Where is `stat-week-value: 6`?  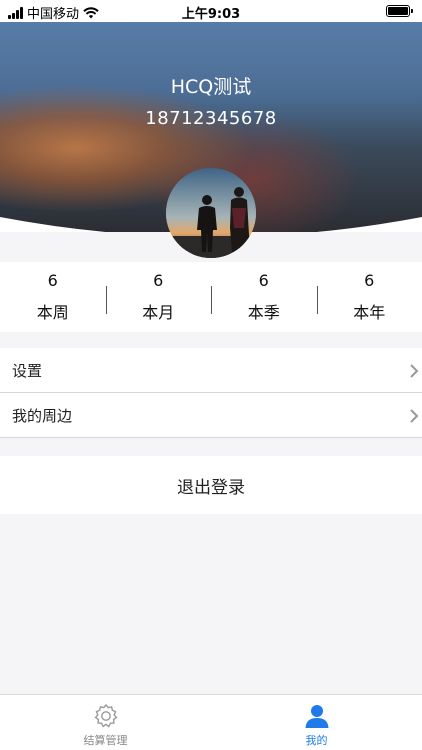
stat-week-value: 6 is located at coordinates (52, 280).